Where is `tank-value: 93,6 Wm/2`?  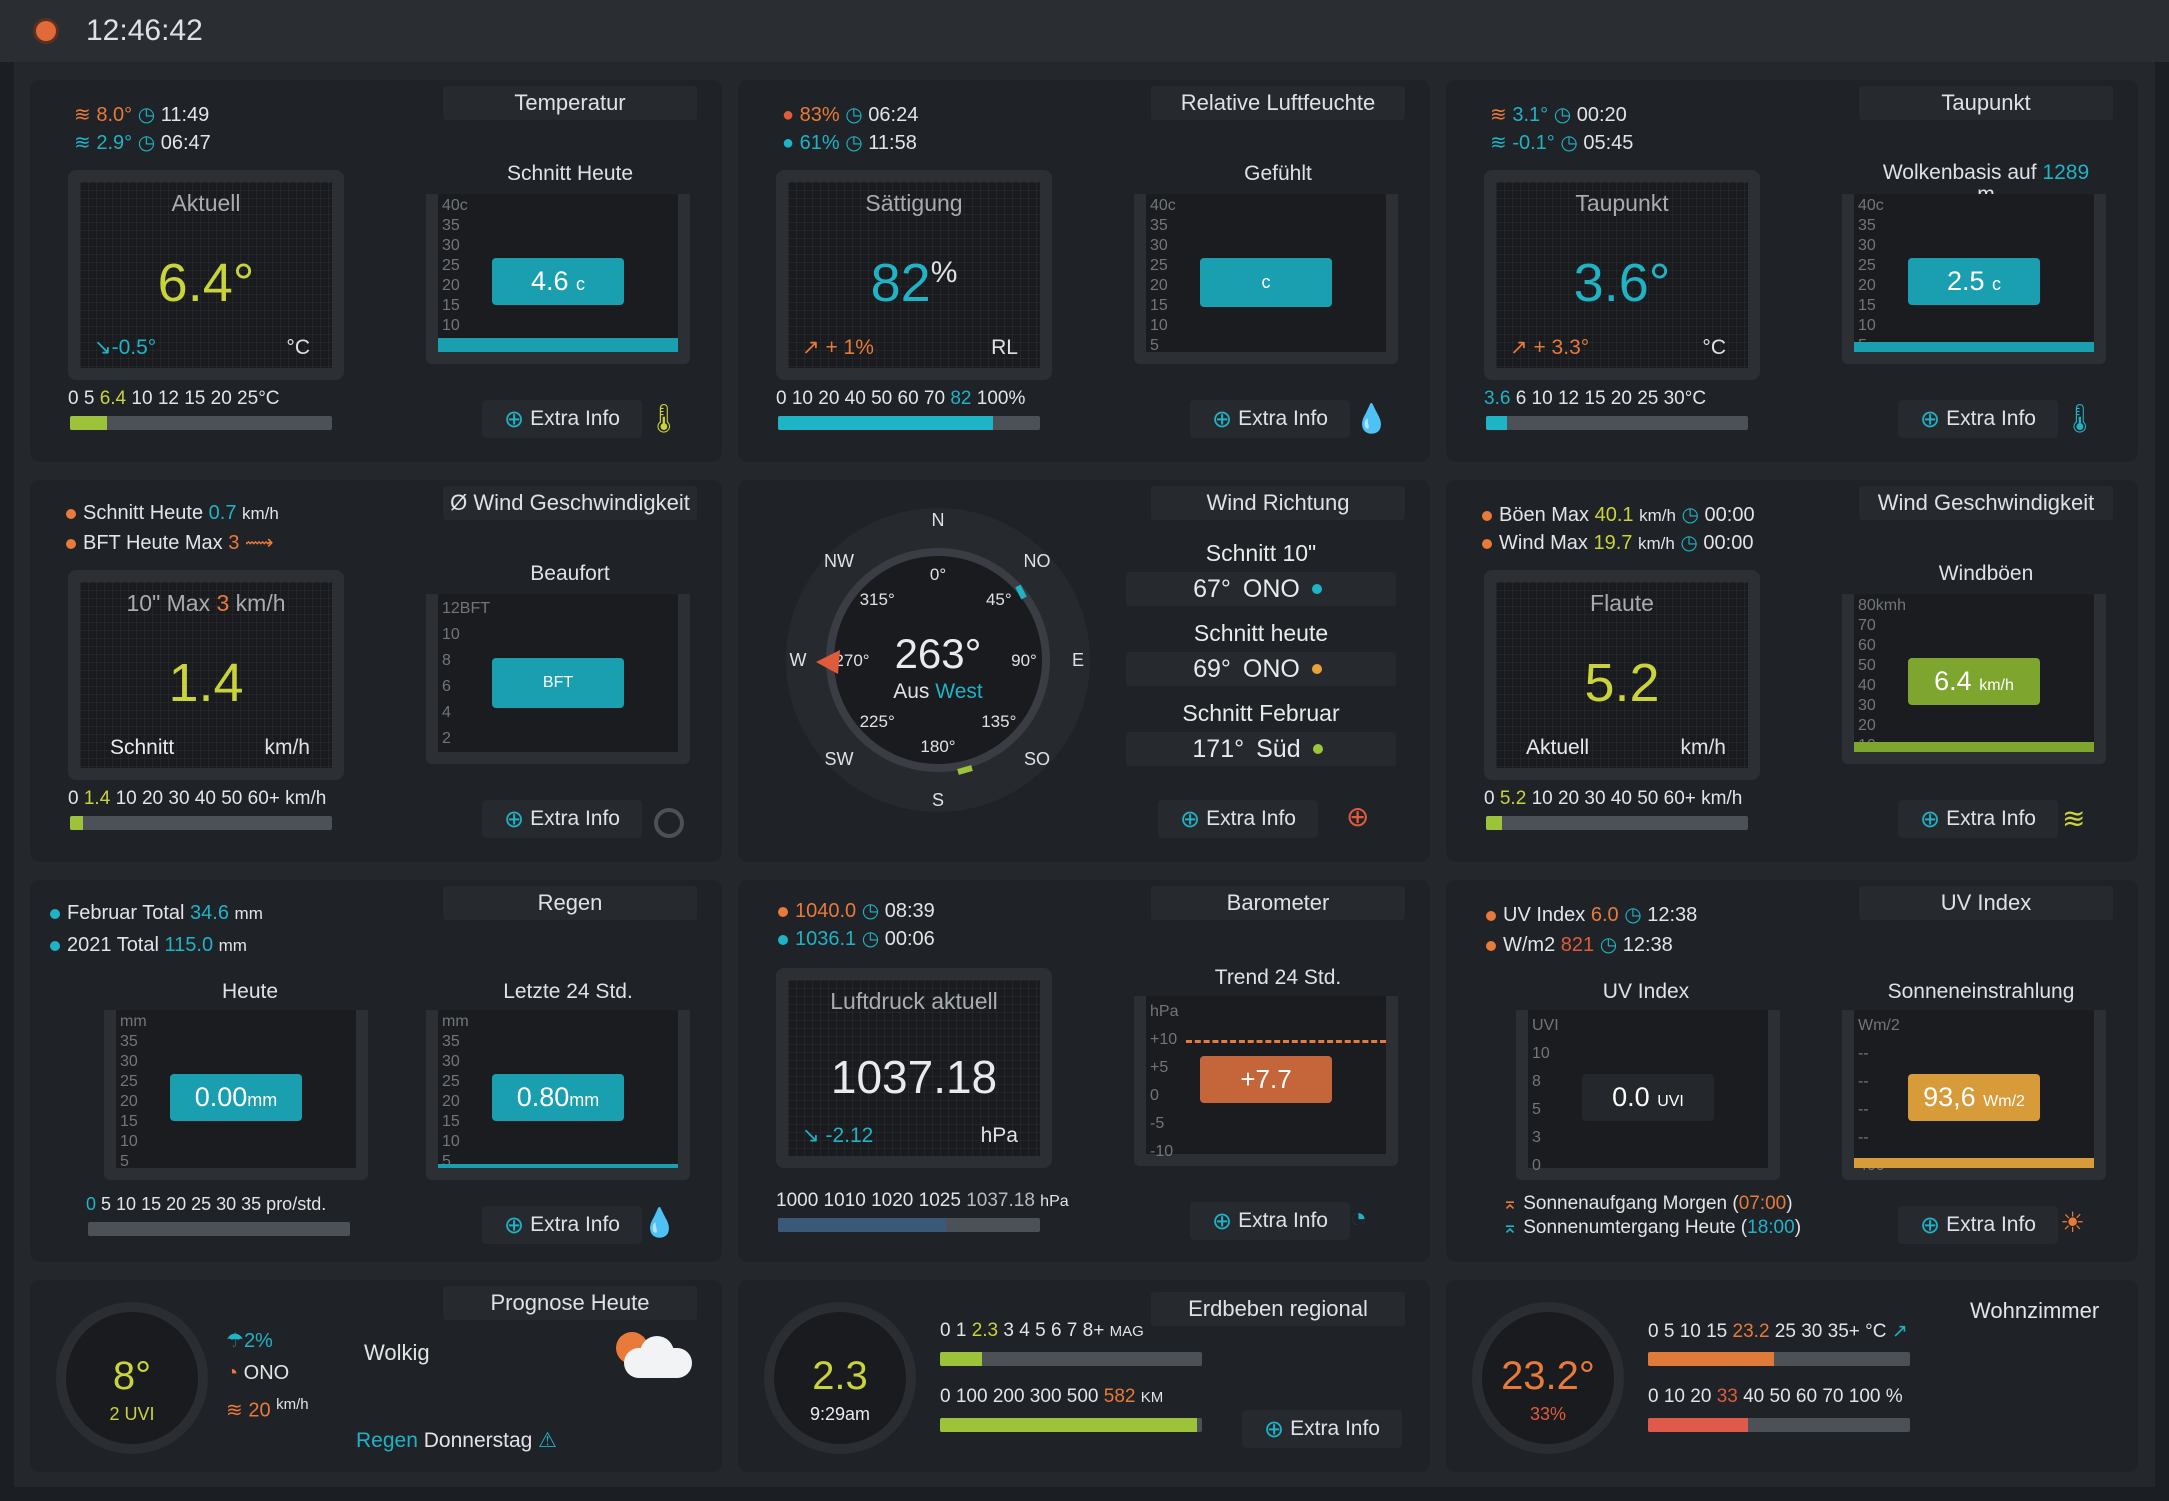 tank-value: 93,6 Wm/2 is located at coordinates (1974, 1097).